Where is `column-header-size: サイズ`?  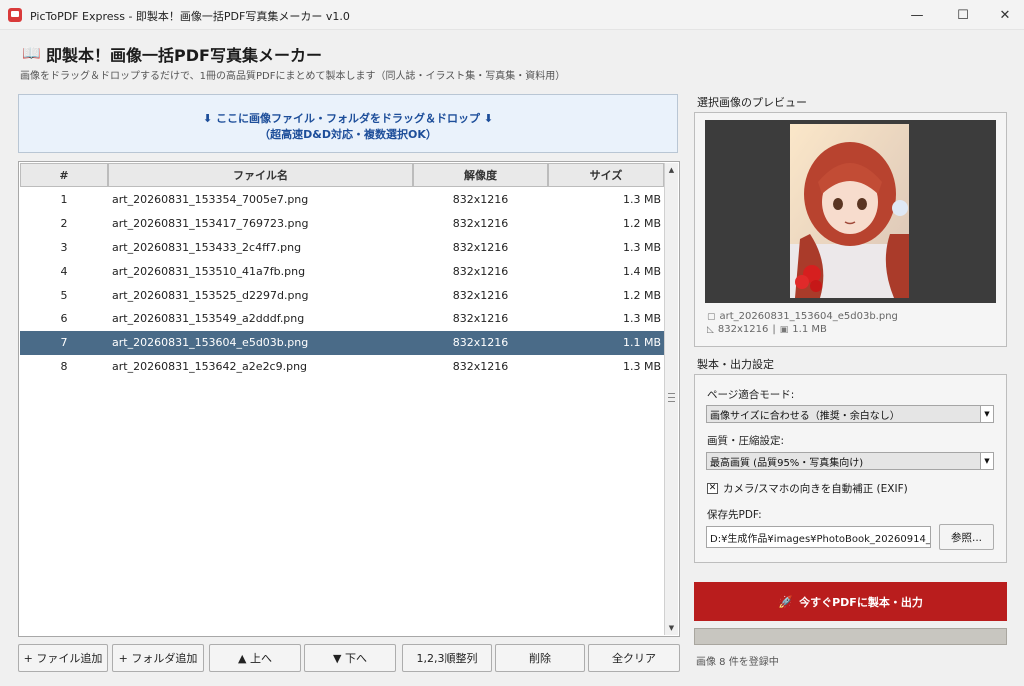
column-header-size: サイズ is located at coordinates (606, 175).